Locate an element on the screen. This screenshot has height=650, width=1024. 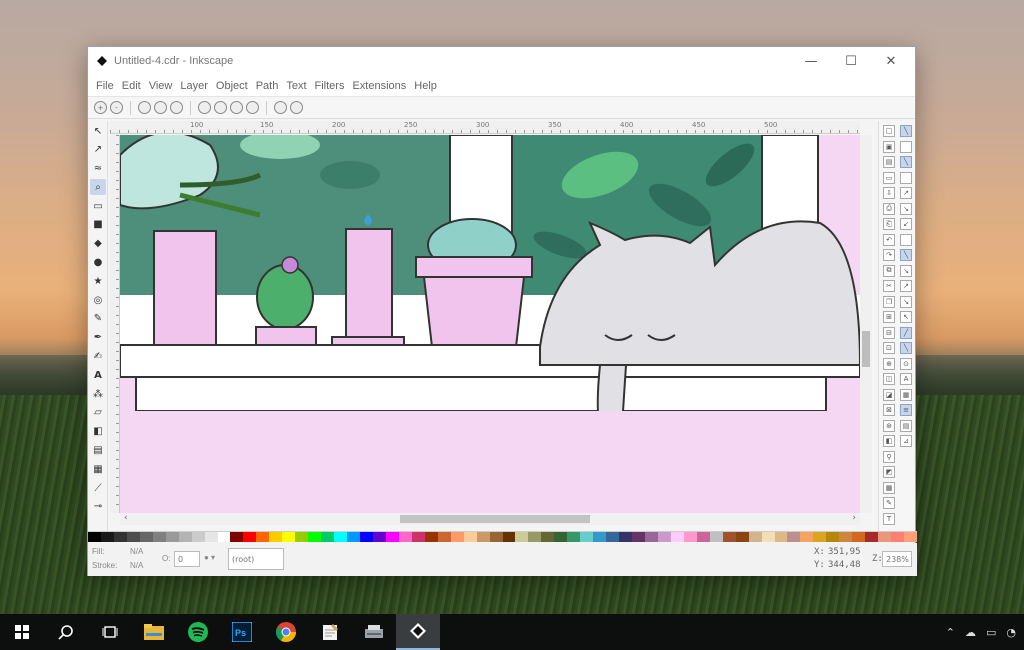
vertical-scroll-thumb is located at coordinates (866, 349).